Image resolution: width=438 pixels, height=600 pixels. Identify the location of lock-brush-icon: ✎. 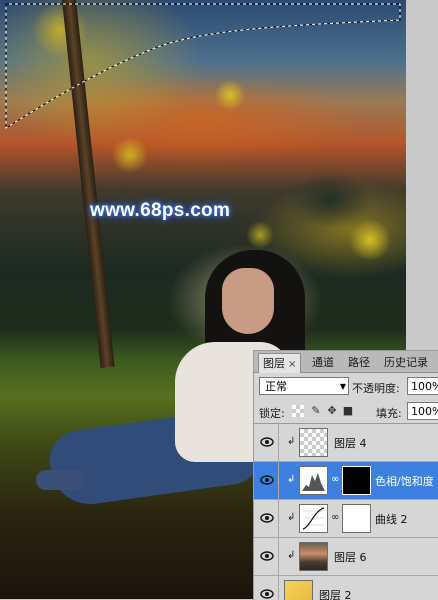
(316, 411).